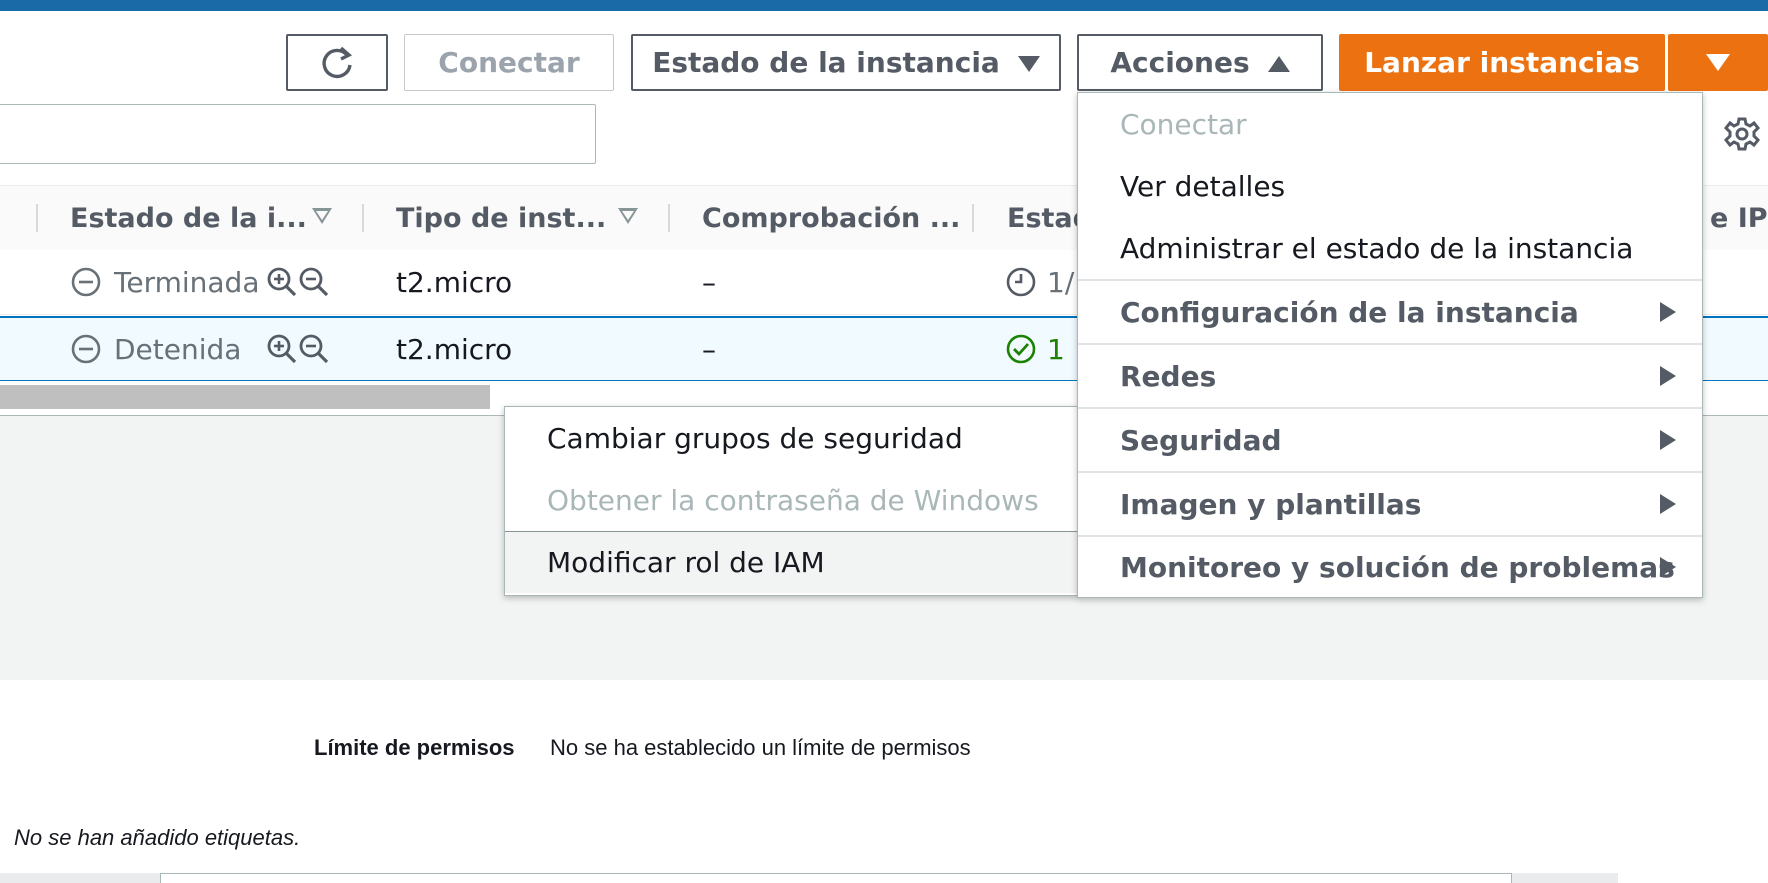 The height and width of the screenshot is (883, 1768). I want to click on status-label: 1/, so click(1061, 282).